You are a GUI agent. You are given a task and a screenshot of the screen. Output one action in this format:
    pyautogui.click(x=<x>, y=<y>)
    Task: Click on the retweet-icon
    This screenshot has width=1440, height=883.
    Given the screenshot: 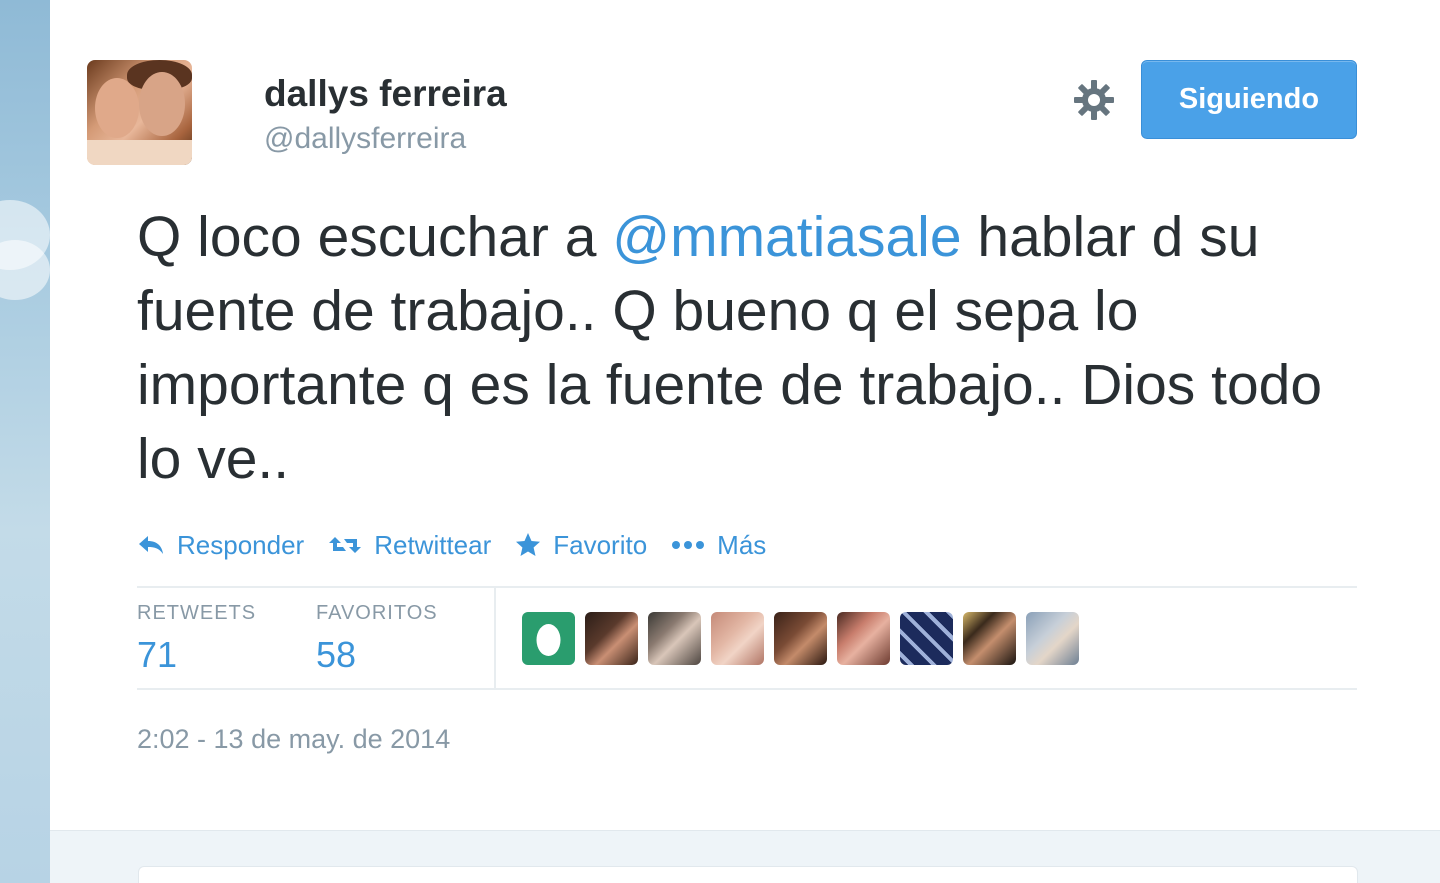 What is the action you would take?
    pyautogui.click(x=345, y=545)
    